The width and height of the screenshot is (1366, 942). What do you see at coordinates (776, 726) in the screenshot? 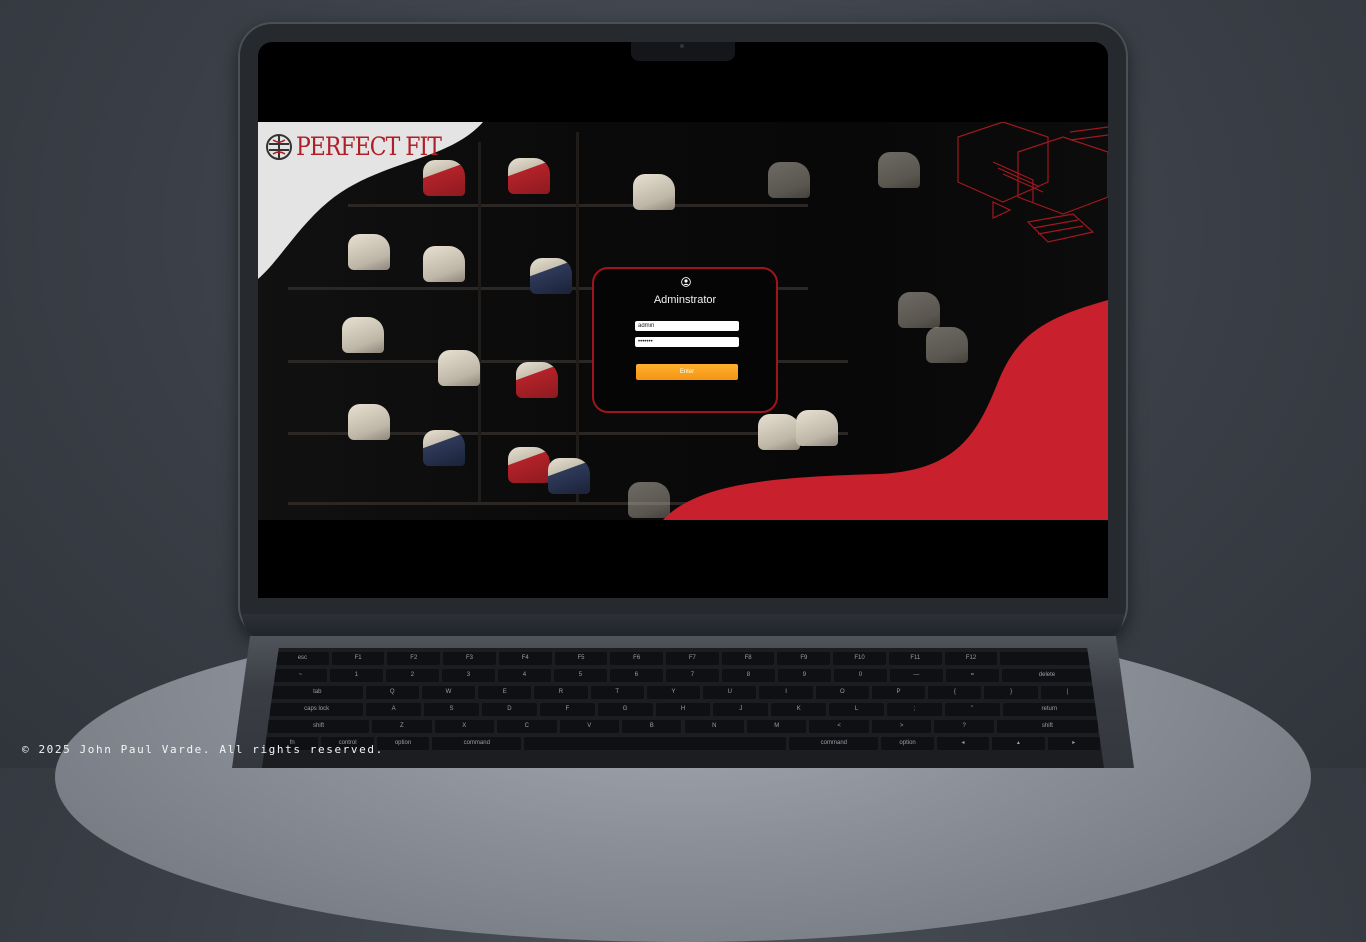
I see `key-m: M` at bounding box center [776, 726].